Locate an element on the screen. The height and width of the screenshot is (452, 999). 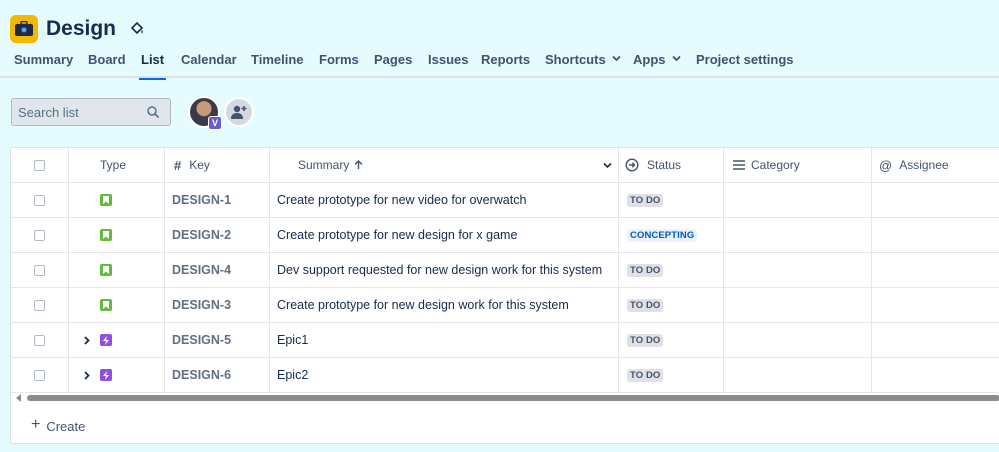
summary-cell: Epic1 is located at coordinates (444, 340).